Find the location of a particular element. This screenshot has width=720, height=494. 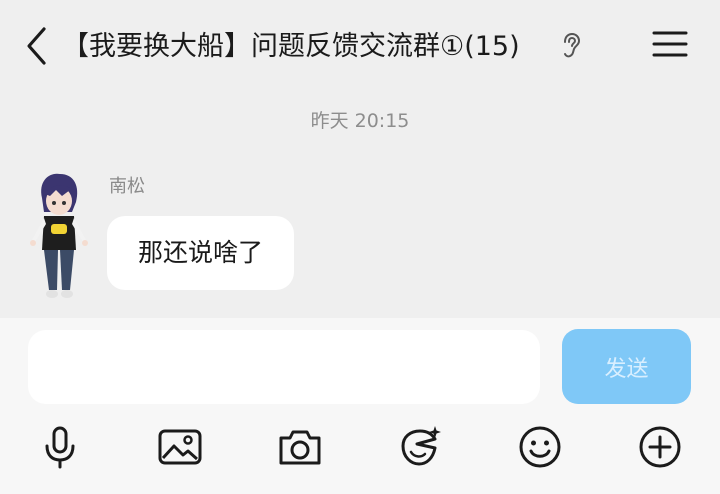

chevron-left-icon is located at coordinates (36, 46).